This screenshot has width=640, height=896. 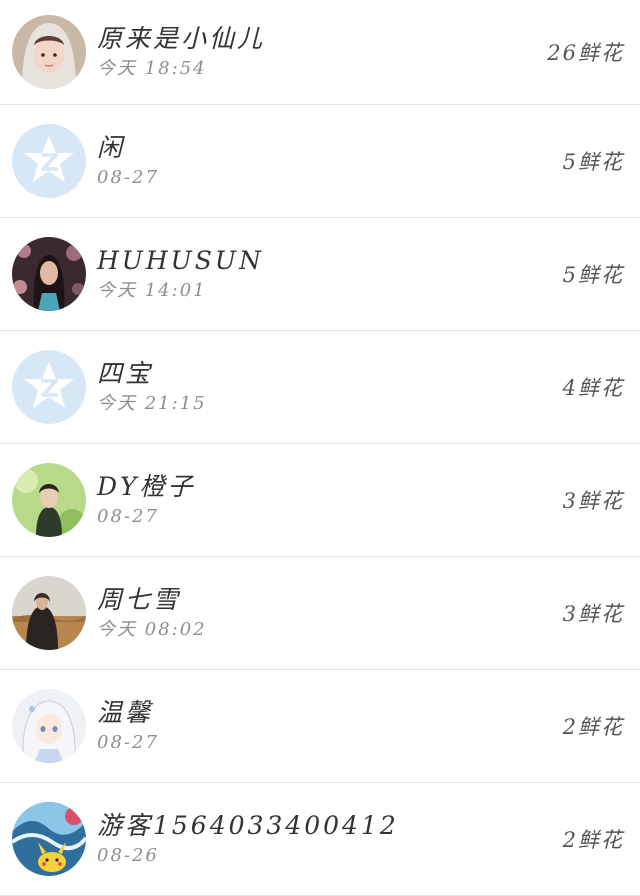 I want to click on list-item: HUHUSUN 今天 14:01 5鲜花, so click(x=320, y=274).